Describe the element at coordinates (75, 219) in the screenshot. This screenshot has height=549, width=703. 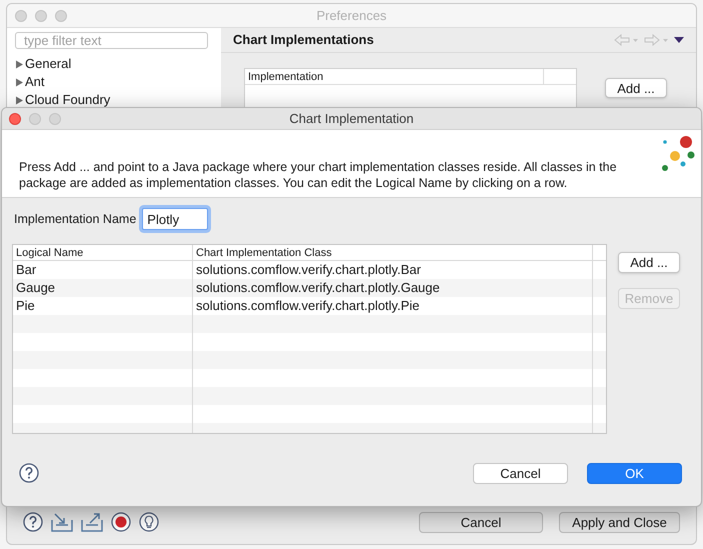
I see `field-label: Implementation Name` at that location.